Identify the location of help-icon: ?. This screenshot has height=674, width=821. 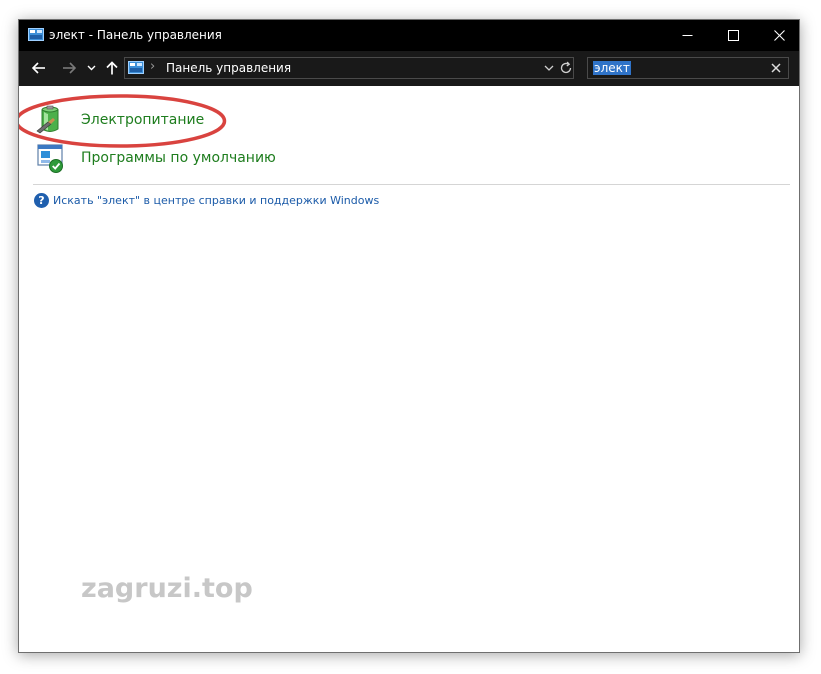
(41, 200).